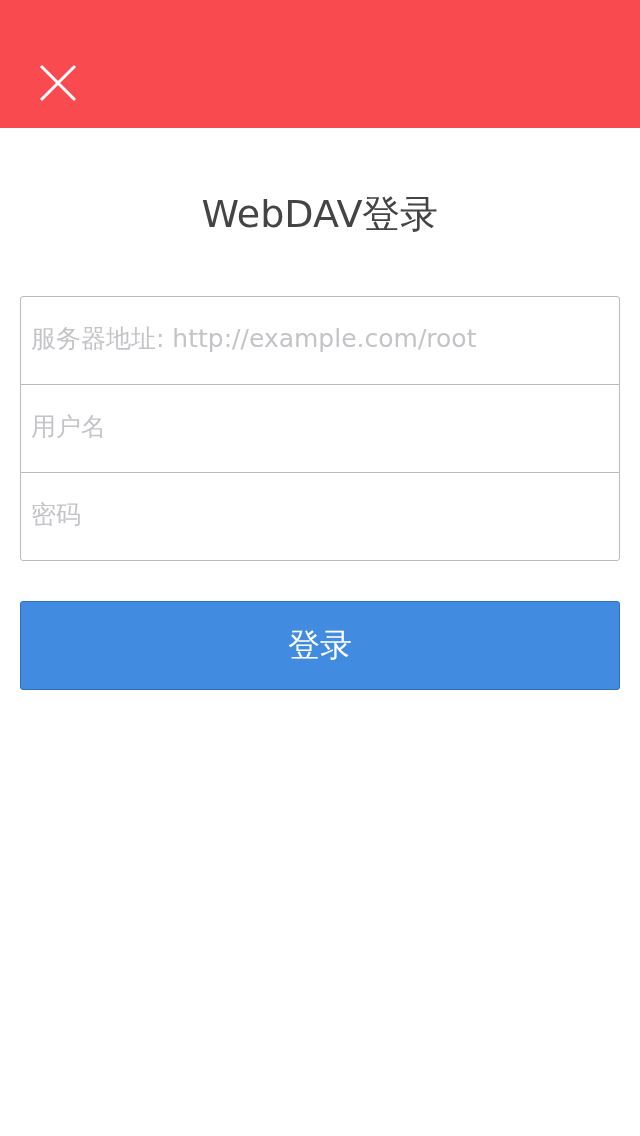 The height and width of the screenshot is (1136, 640). What do you see at coordinates (320, 214) in the screenshot?
I see `page-title: WebDAV登录` at bounding box center [320, 214].